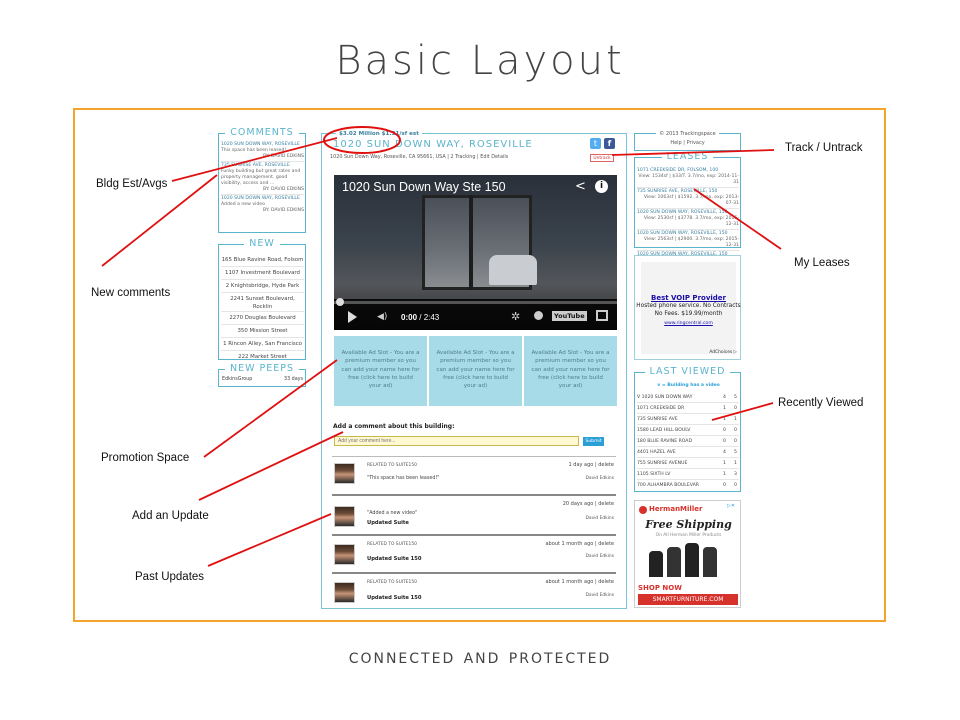  I want to click on slide-subtitle: connected and protected, so click(480, 656).